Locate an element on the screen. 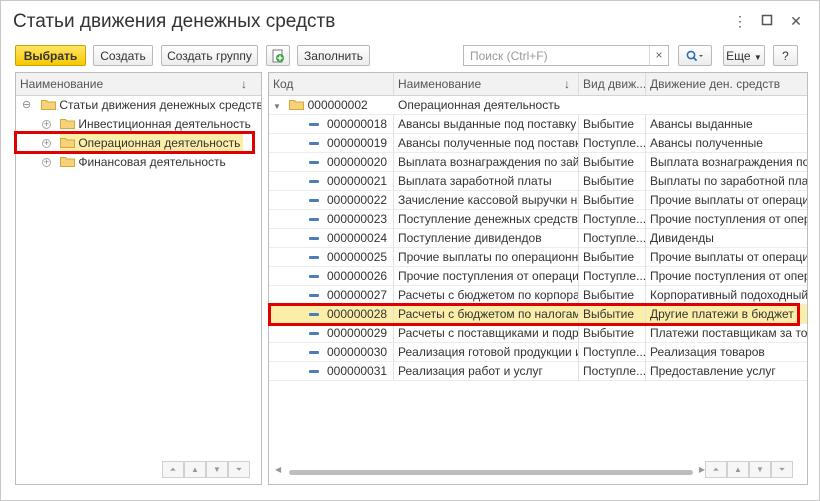 The height and width of the screenshot is (501, 820). scrollbar-thumb is located at coordinates (491, 472).